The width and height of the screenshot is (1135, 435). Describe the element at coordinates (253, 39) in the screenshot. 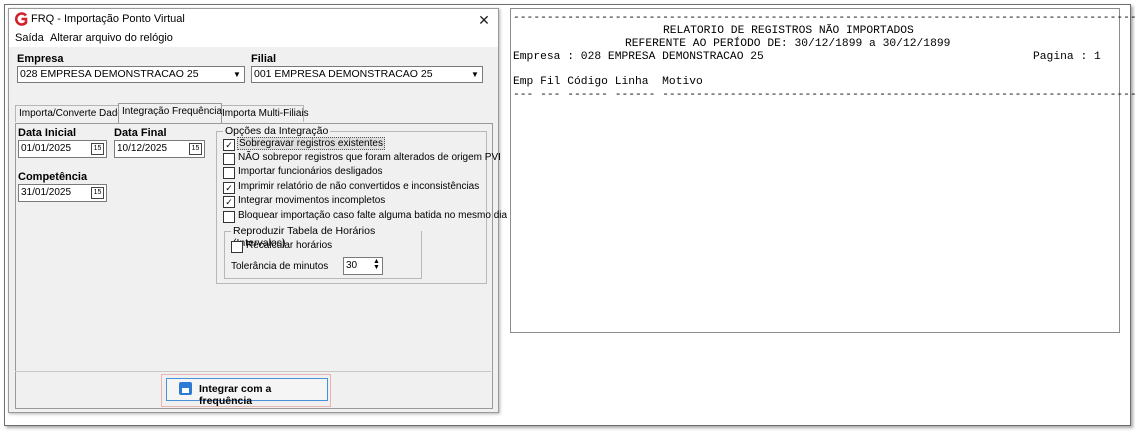

I see `menu-bar: Saída Alterar arquivo do relógio` at that location.